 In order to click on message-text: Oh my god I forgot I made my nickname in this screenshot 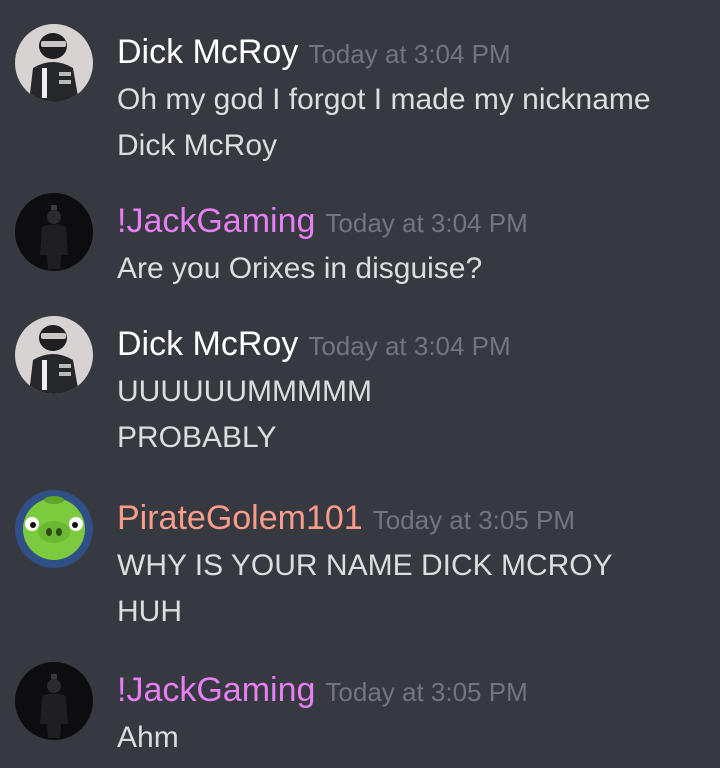, I will do `click(384, 99)`.